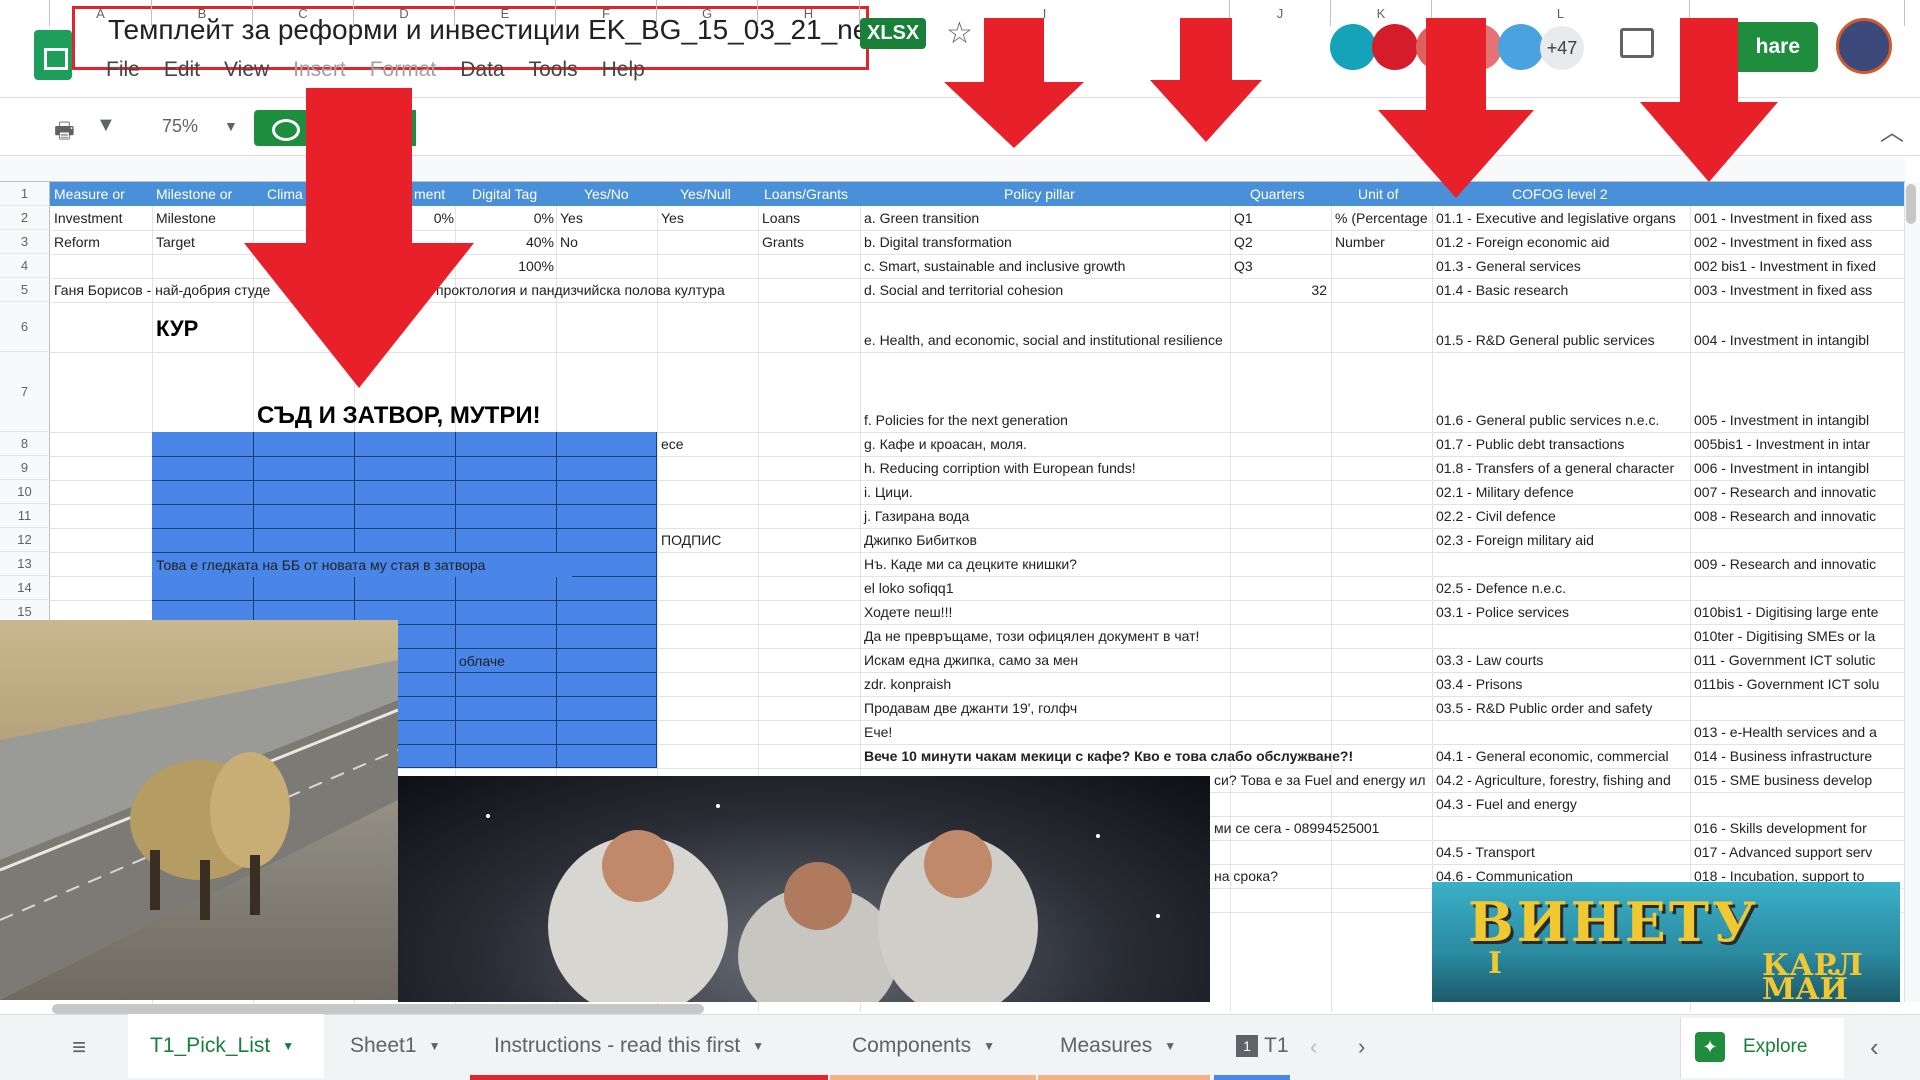 The height and width of the screenshot is (1080, 1920). What do you see at coordinates (606, 218) in the screenshot?
I see `cell-f2: Yes` at bounding box center [606, 218].